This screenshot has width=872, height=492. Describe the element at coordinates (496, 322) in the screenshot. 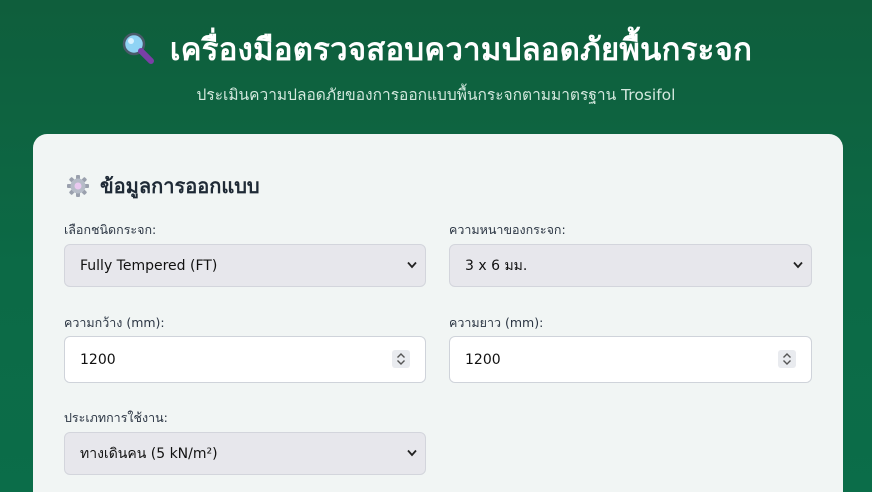

I see `length-label: ความยาว (mm):` at that location.